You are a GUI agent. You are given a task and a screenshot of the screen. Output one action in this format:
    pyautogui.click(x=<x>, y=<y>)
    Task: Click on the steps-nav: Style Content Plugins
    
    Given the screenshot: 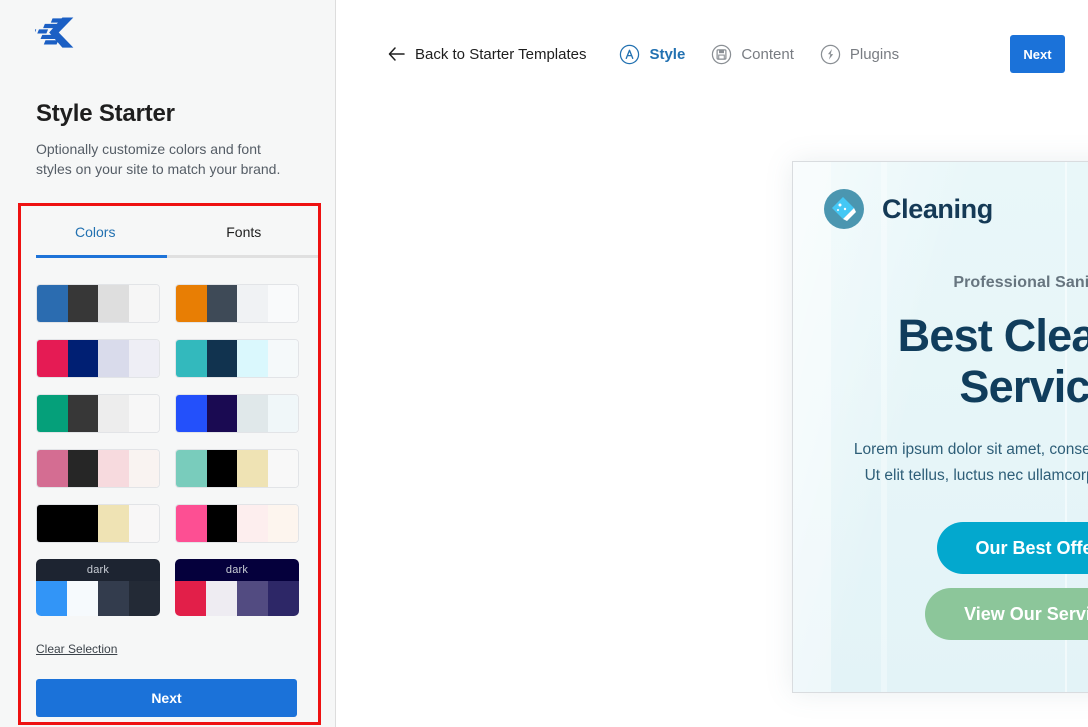 What is the action you would take?
    pyautogui.click(x=759, y=54)
    